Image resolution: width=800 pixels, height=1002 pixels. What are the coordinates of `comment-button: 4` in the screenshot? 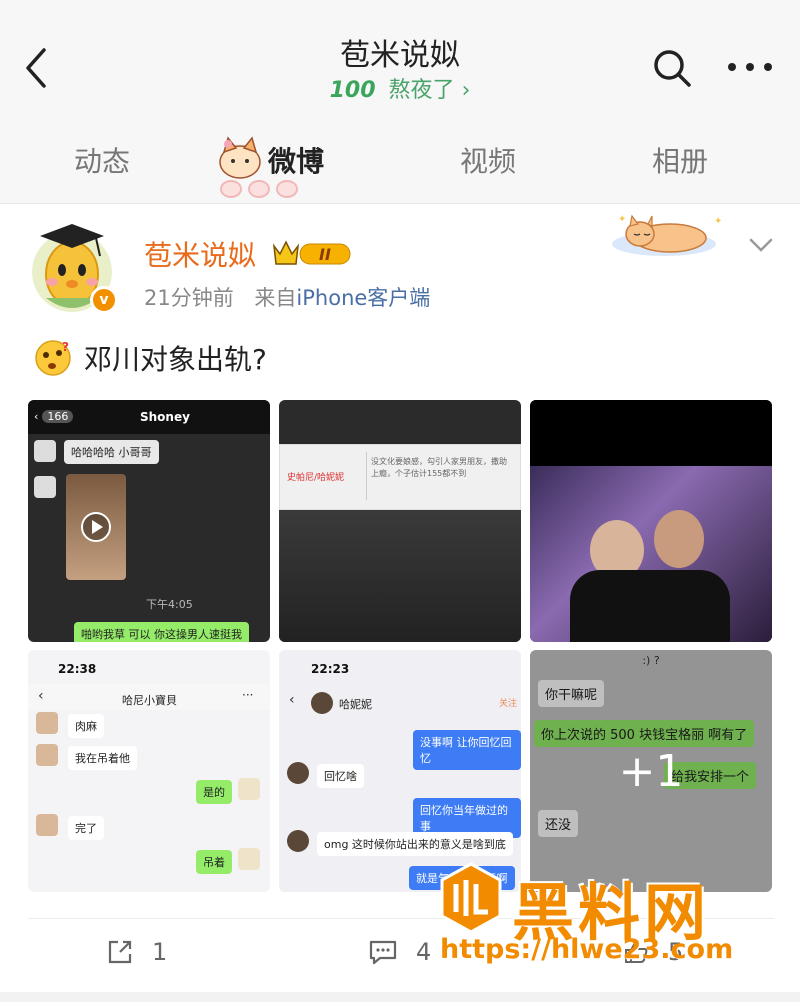 It's located at (399, 952).